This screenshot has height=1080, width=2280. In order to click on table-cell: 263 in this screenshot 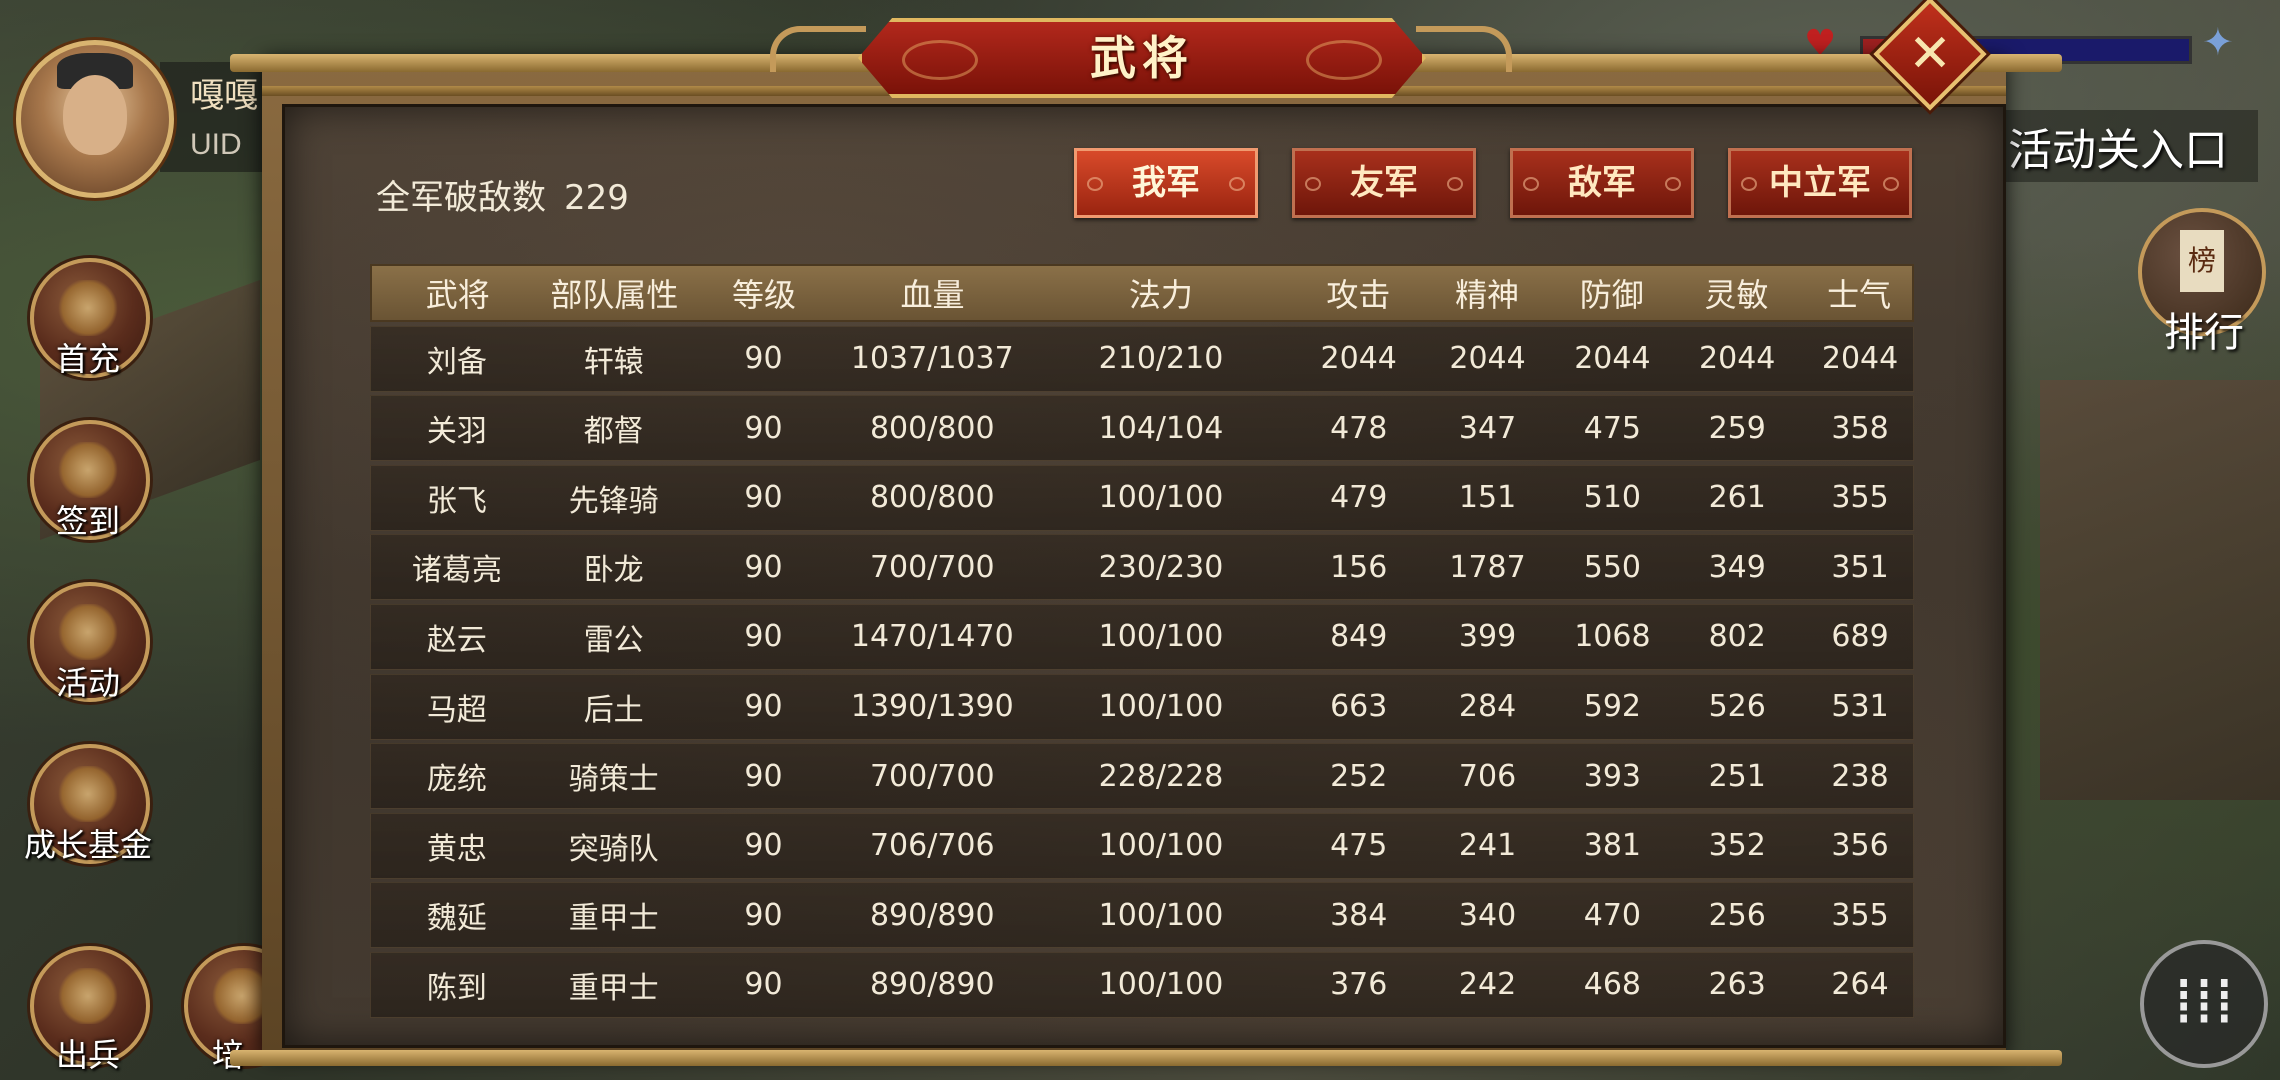, I will do `click(1737, 985)`.